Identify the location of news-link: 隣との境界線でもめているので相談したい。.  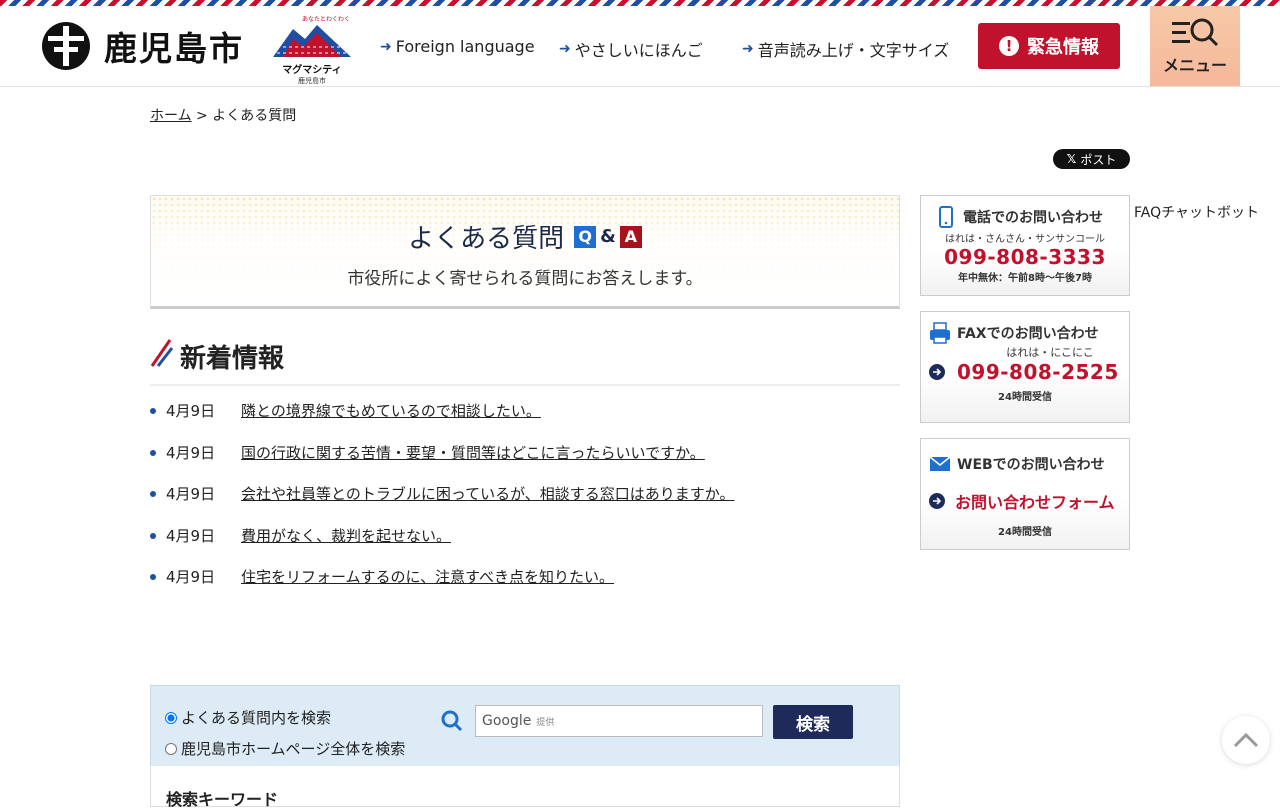
(391, 410).